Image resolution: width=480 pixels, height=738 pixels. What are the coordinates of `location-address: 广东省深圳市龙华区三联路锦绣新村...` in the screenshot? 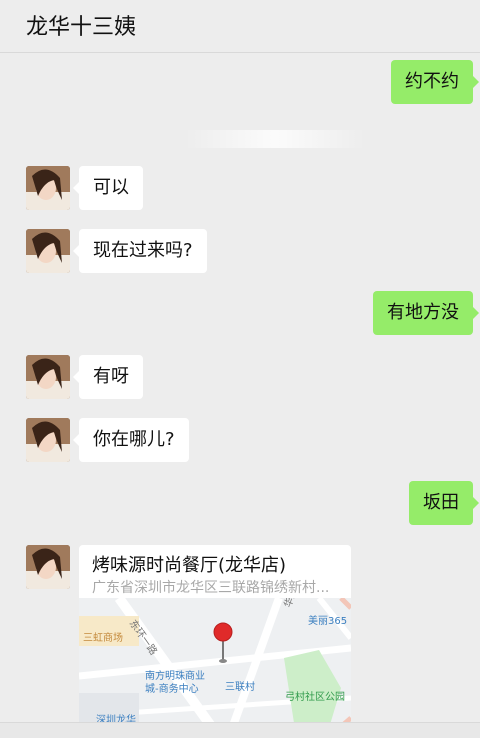 It's located at (211, 588).